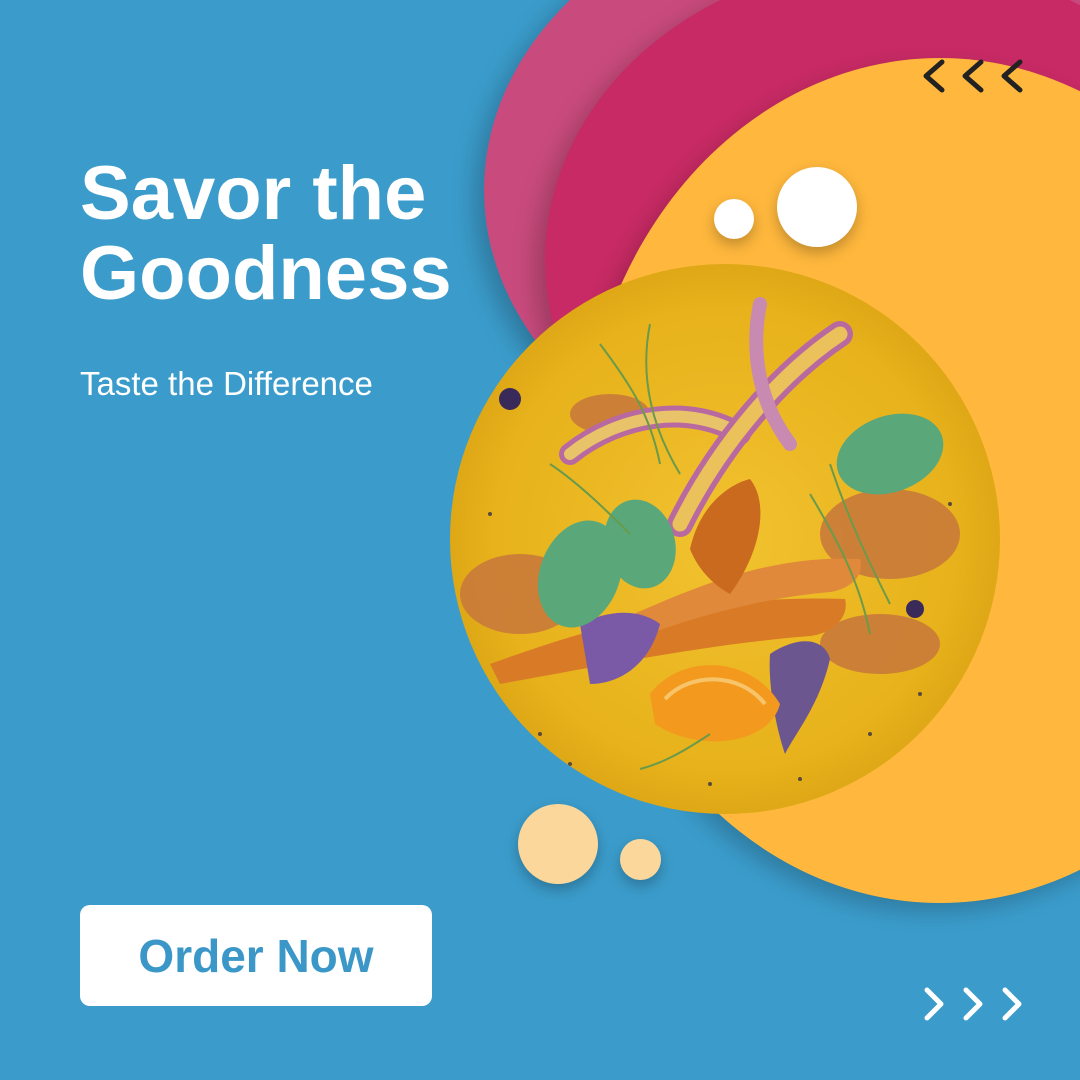 The height and width of the screenshot is (1080, 1080). What do you see at coordinates (226, 383) in the screenshot?
I see `tagline: Taste the Difference` at bounding box center [226, 383].